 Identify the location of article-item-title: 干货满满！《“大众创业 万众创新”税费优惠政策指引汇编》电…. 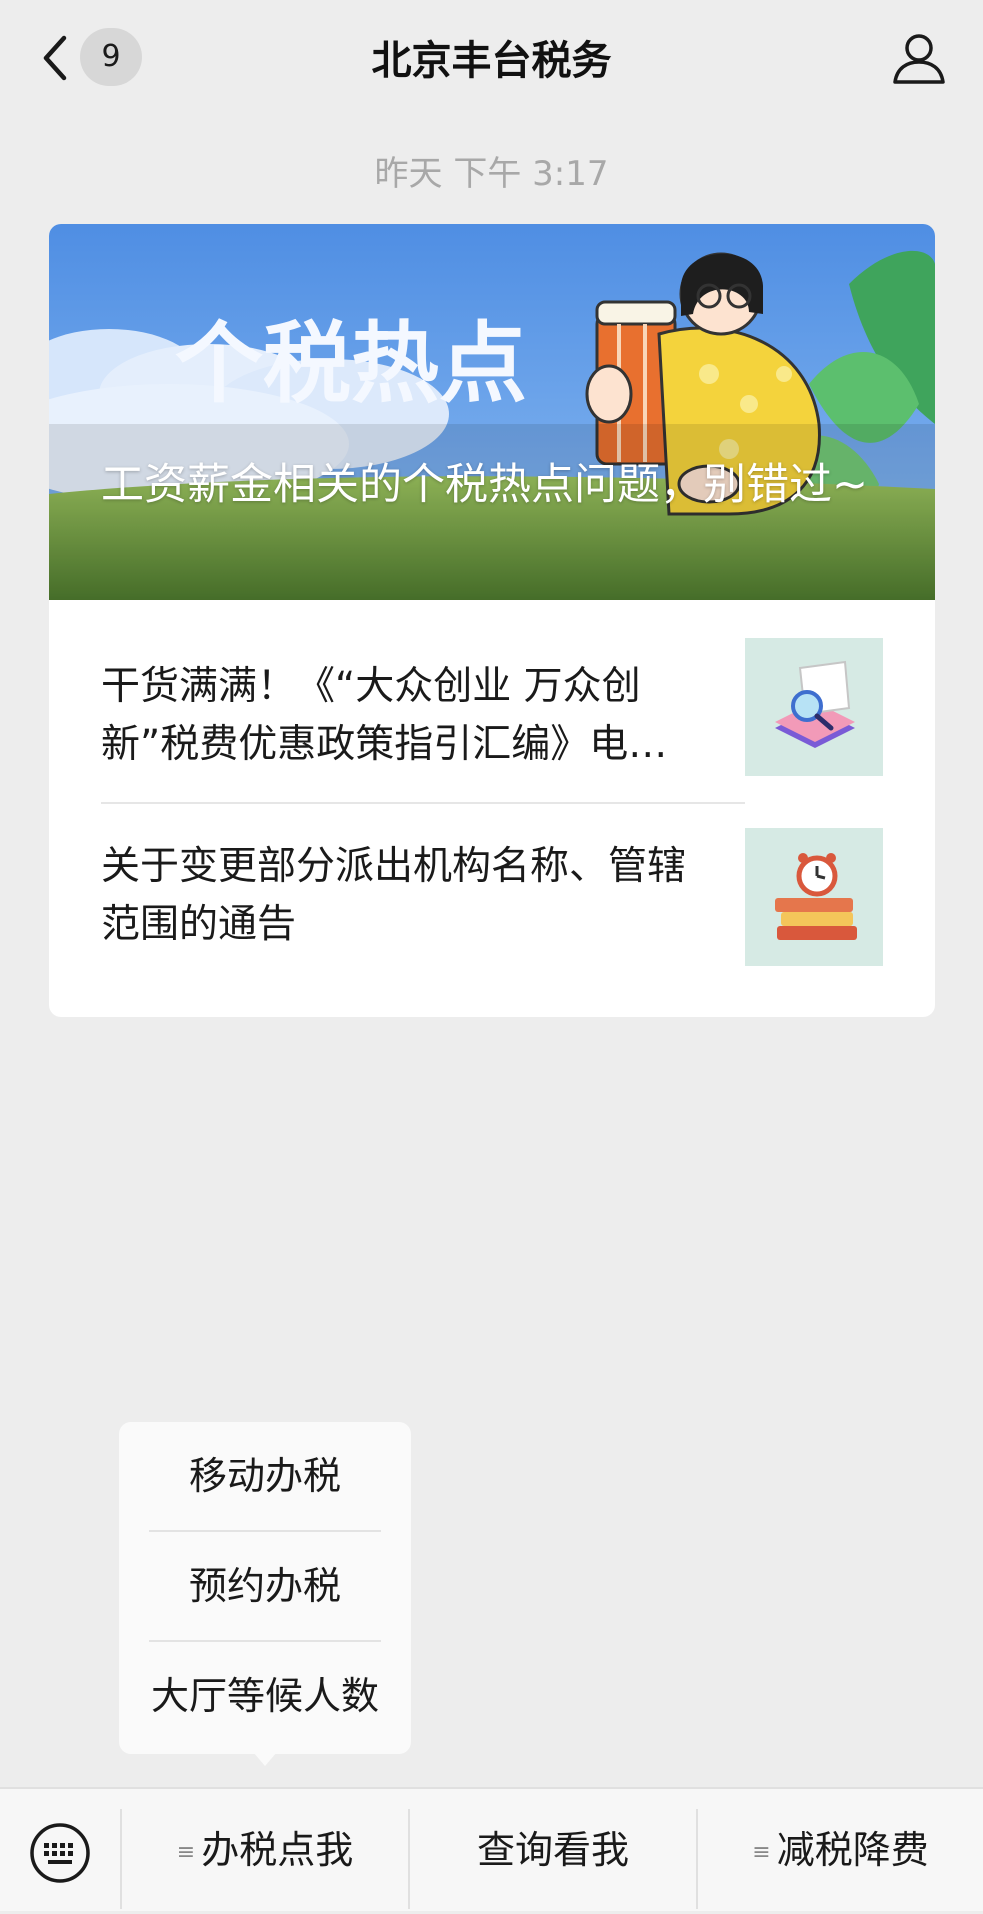
(384, 715).